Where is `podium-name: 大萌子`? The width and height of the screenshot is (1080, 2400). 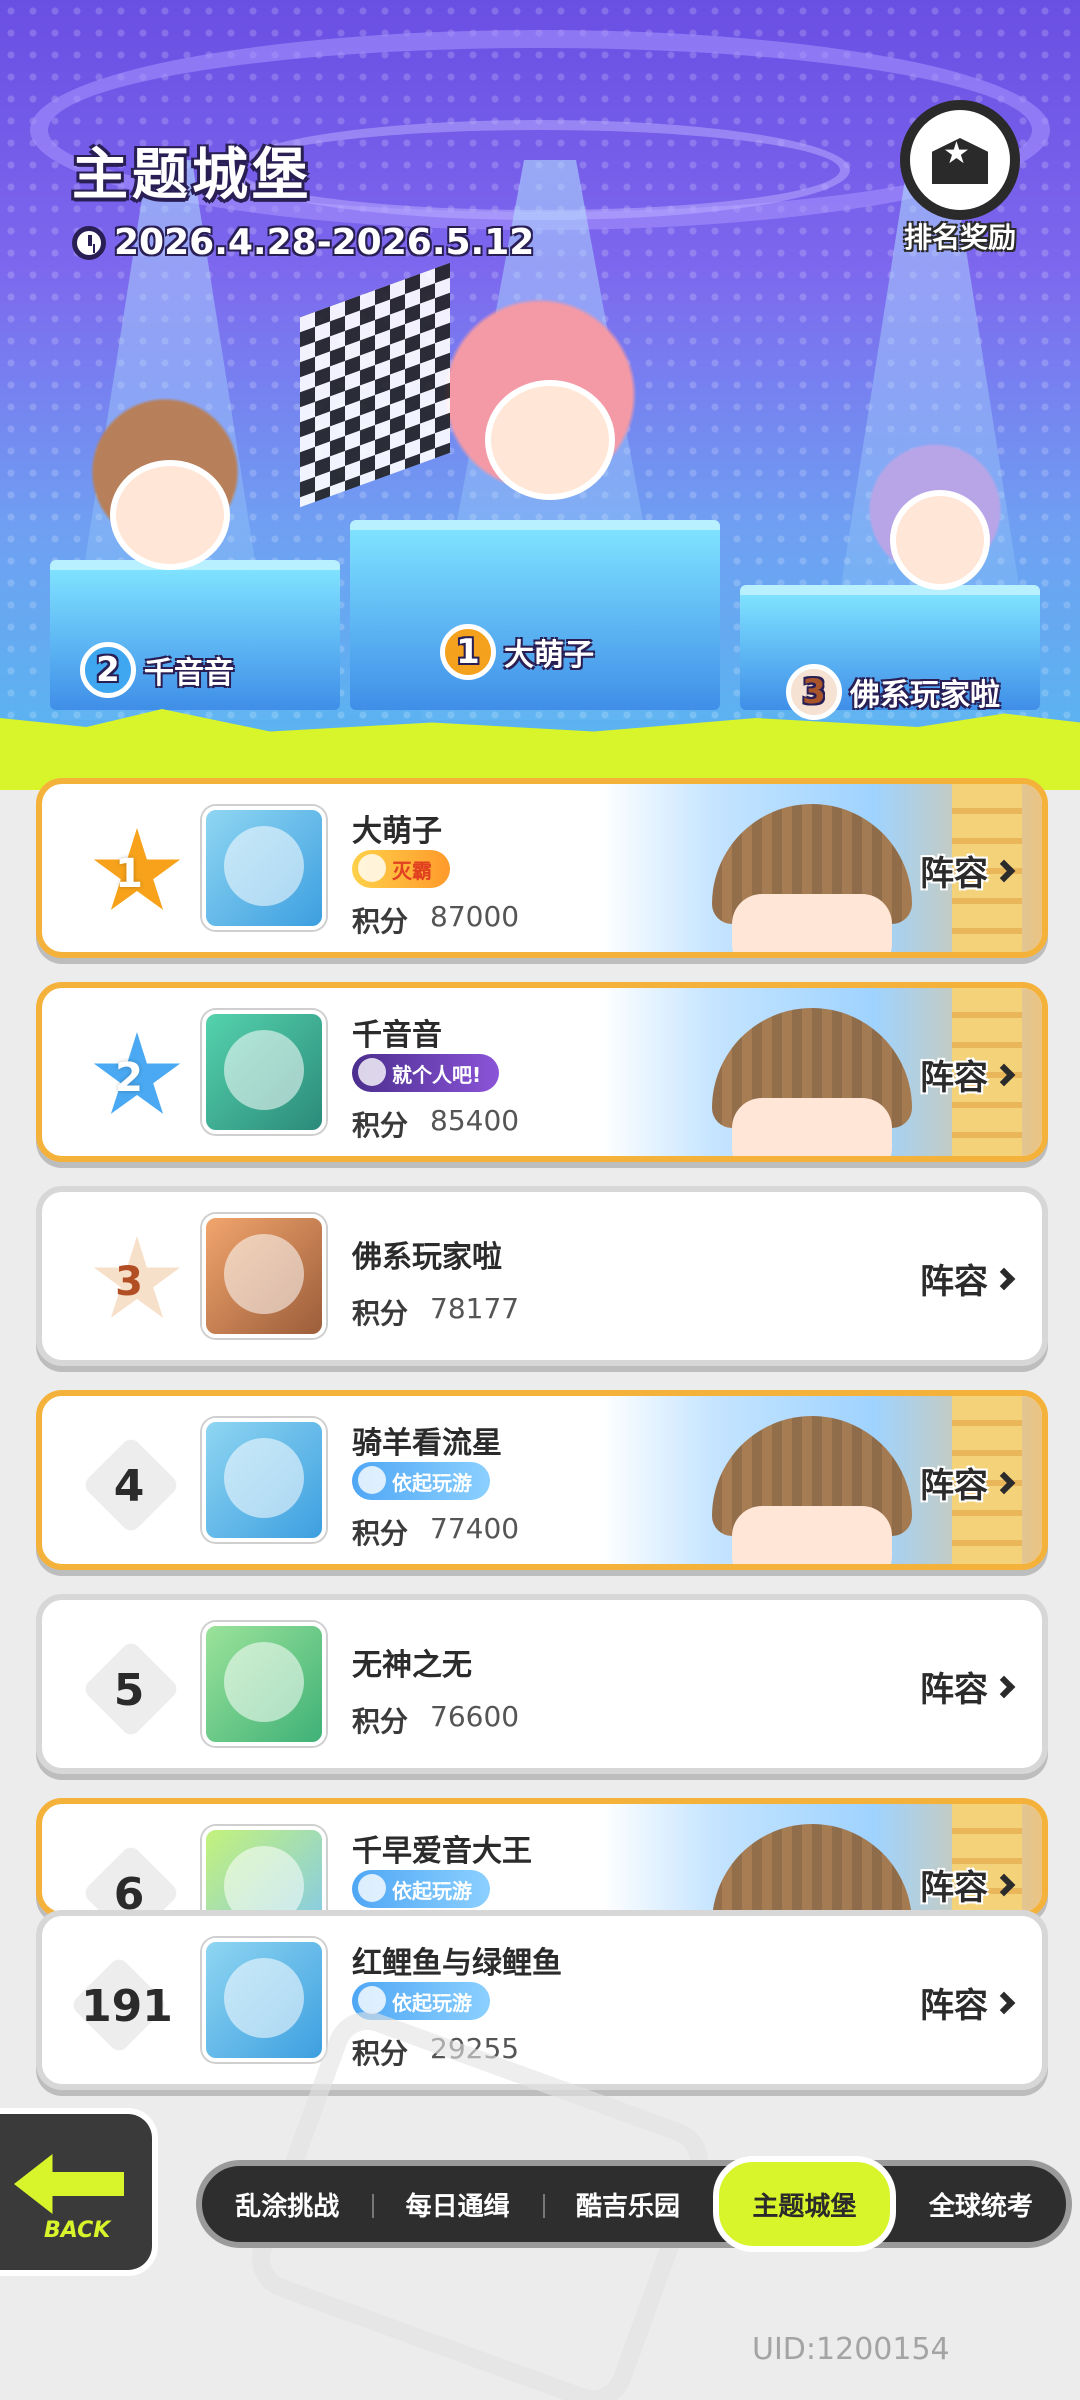 podium-name: 大萌子 is located at coordinates (549, 655).